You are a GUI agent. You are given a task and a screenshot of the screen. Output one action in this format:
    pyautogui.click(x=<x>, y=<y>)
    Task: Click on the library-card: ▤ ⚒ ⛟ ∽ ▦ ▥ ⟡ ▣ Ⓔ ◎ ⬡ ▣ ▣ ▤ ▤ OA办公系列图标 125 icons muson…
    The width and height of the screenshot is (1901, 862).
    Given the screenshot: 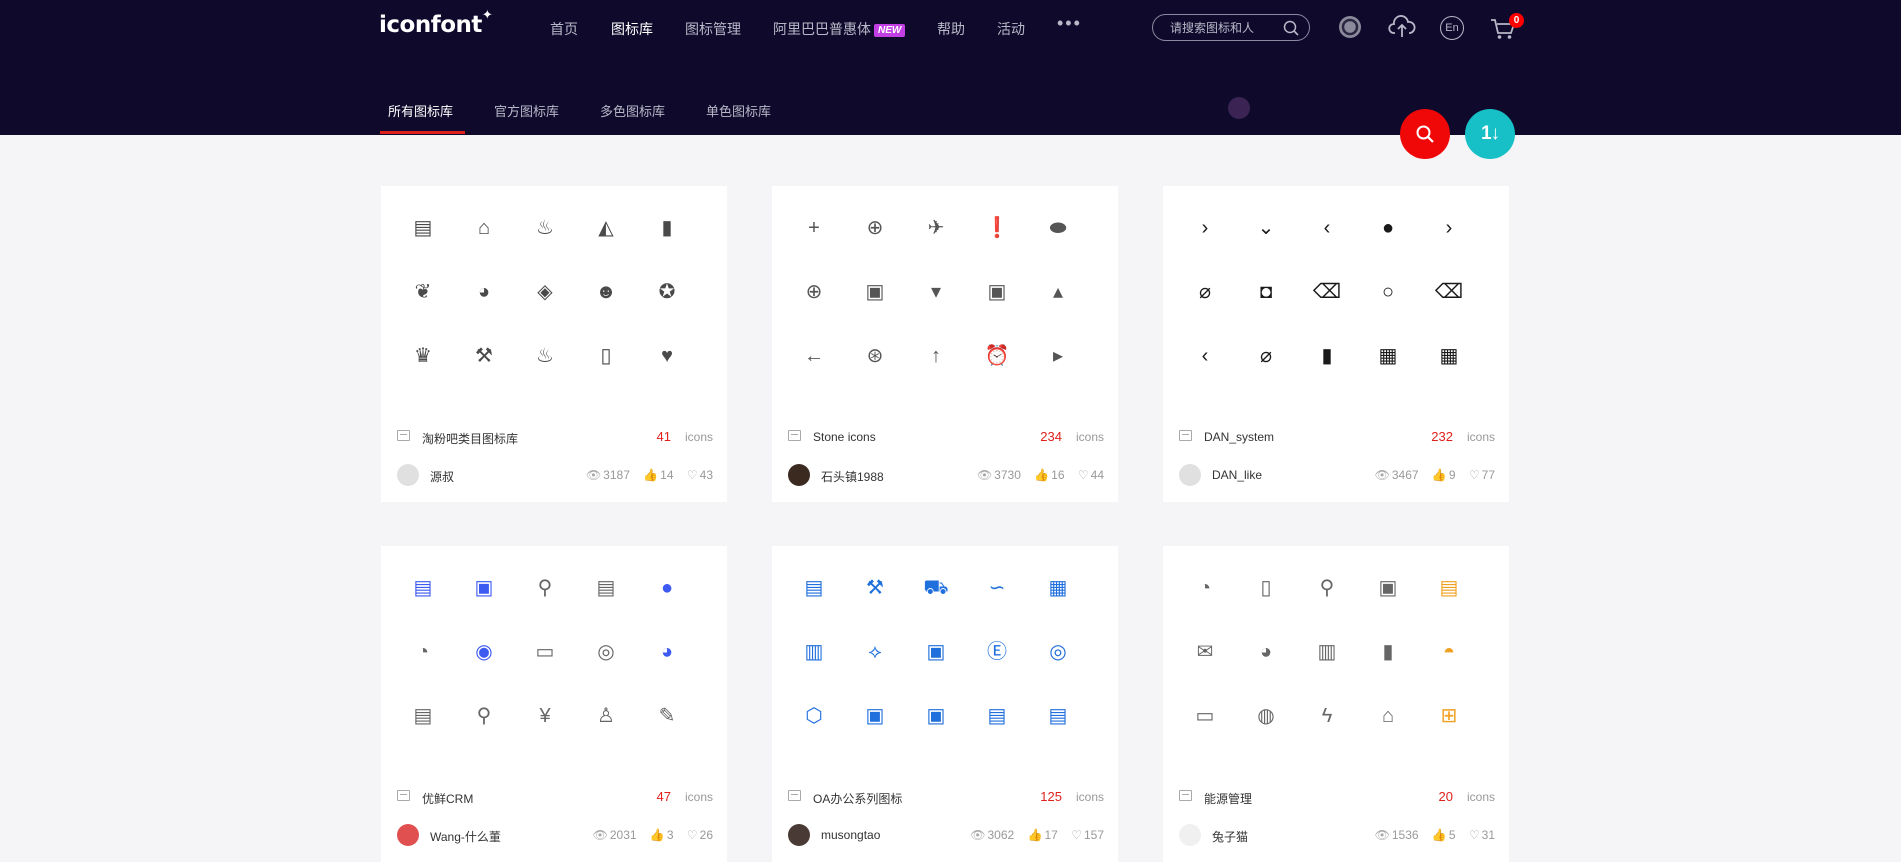 What is the action you would take?
    pyautogui.click(x=945, y=704)
    